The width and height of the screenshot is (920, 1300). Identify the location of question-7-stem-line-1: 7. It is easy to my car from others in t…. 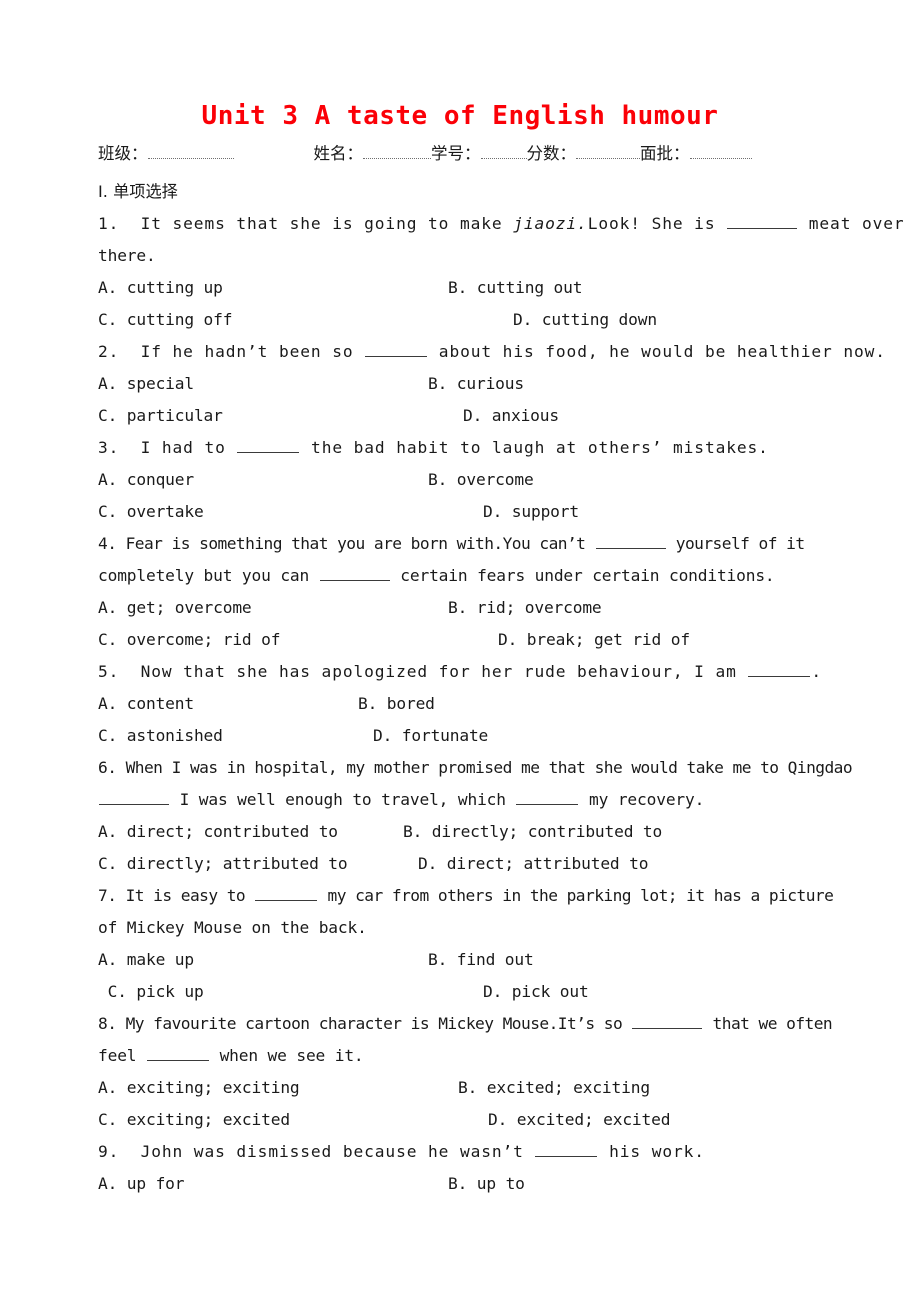
(493, 896).